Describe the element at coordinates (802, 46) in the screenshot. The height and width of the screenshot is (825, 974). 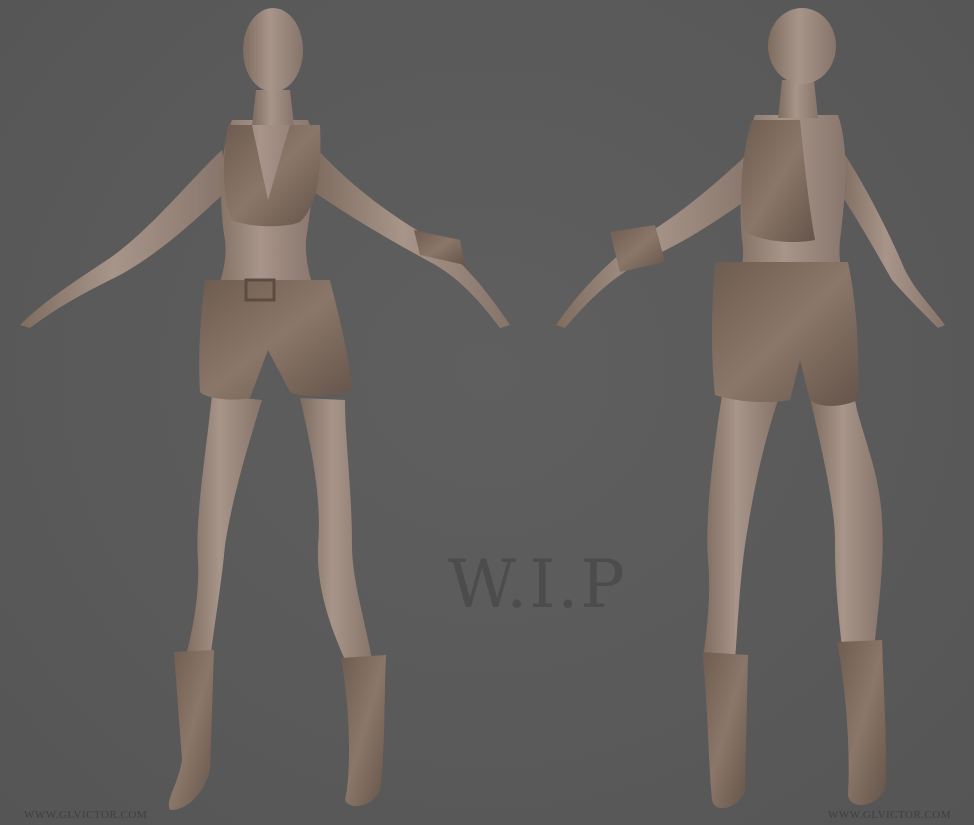
I see `back-head` at that location.